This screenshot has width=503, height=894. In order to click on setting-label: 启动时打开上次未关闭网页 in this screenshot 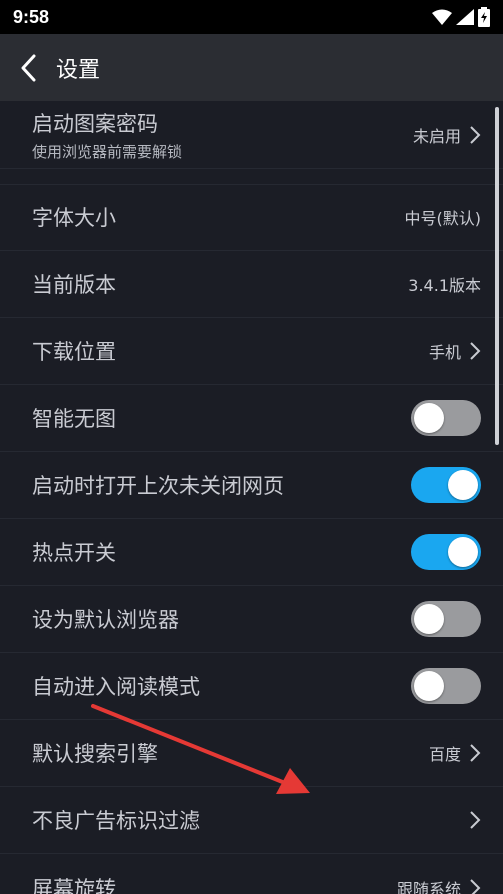, I will do `click(158, 486)`.